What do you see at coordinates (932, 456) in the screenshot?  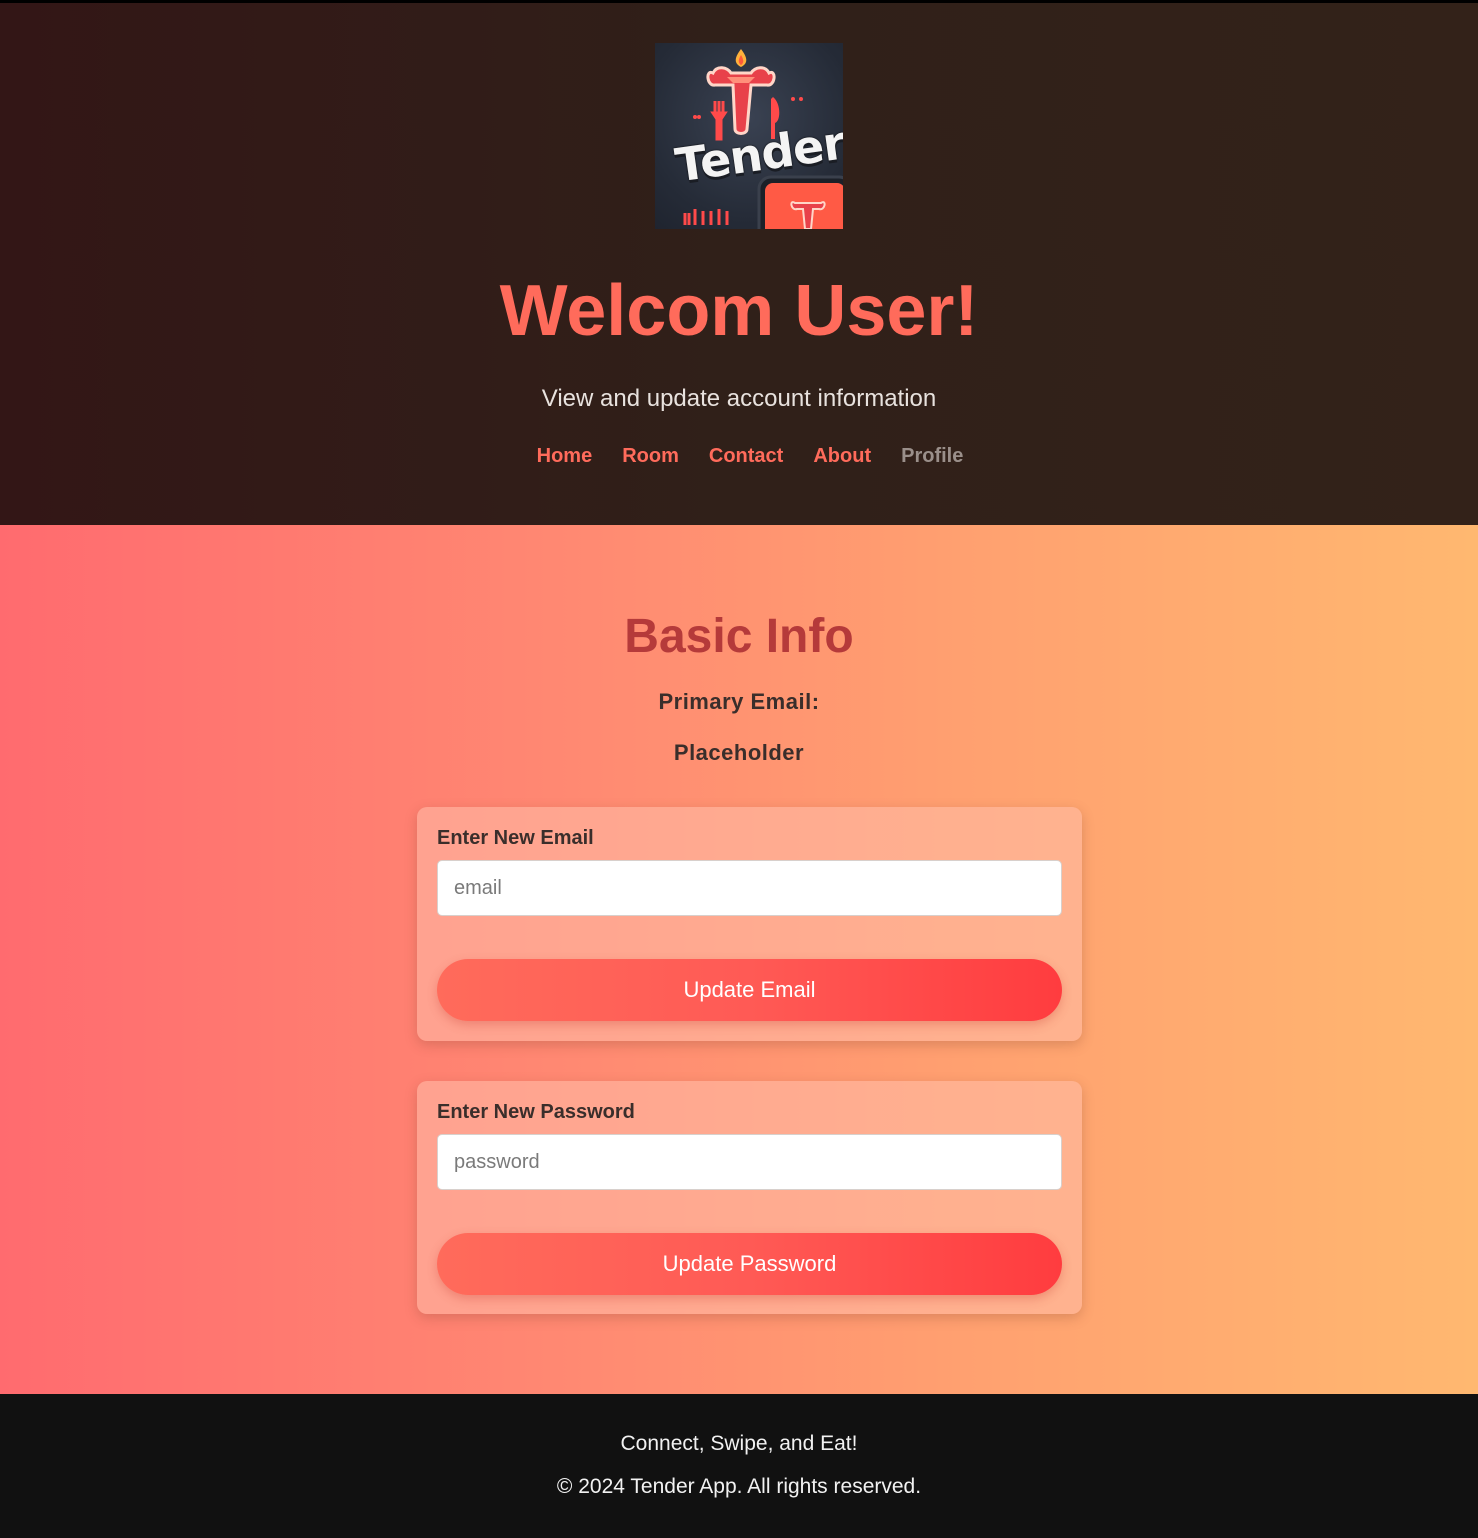 I see `nav-profile-link: Profile` at bounding box center [932, 456].